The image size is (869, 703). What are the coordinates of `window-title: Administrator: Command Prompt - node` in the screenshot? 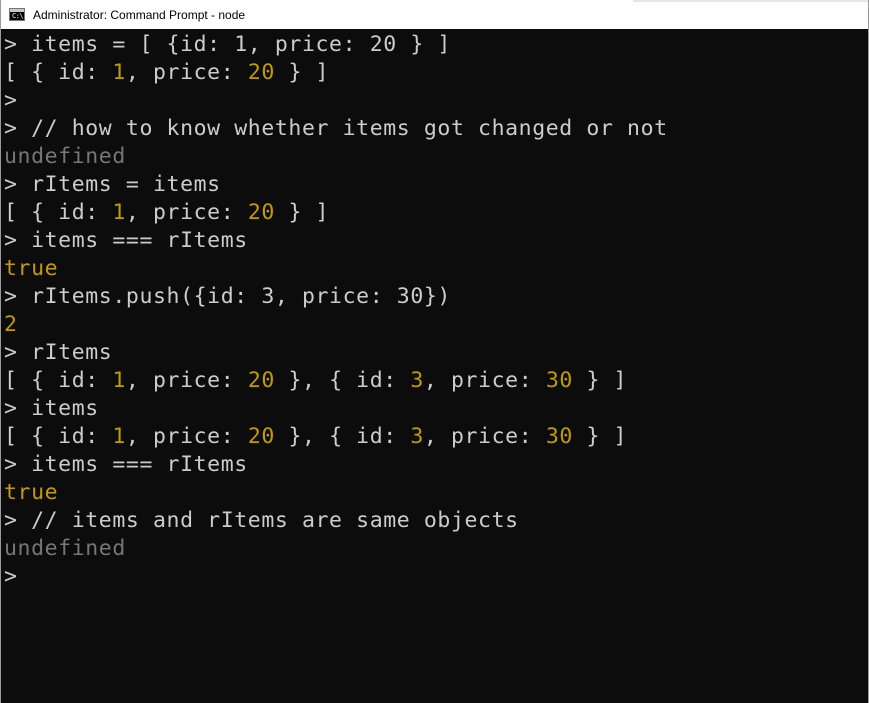 It's located at (139, 14).